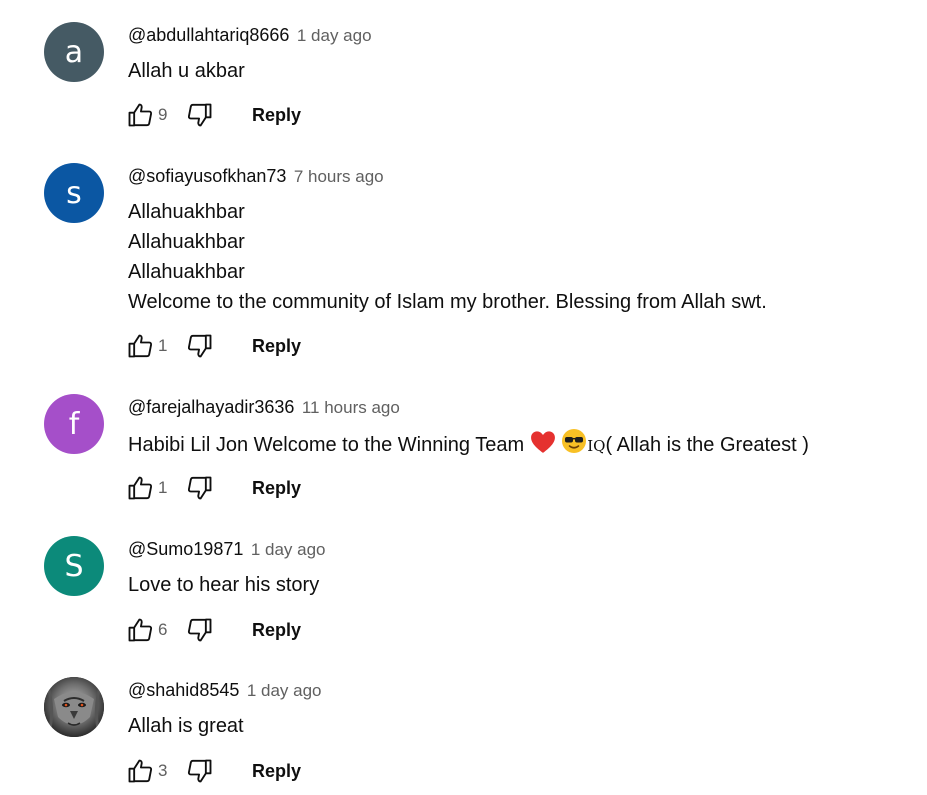  I want to click on avatar, so click(74, 707).